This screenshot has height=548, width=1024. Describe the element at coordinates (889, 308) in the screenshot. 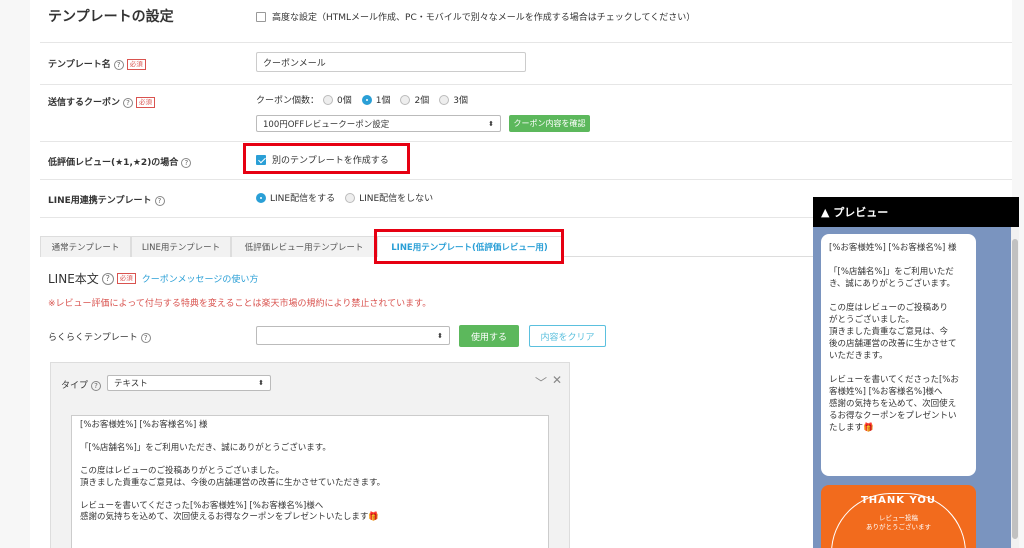

I see `preview-line: この度はレビューのご投稿あり` at that location.